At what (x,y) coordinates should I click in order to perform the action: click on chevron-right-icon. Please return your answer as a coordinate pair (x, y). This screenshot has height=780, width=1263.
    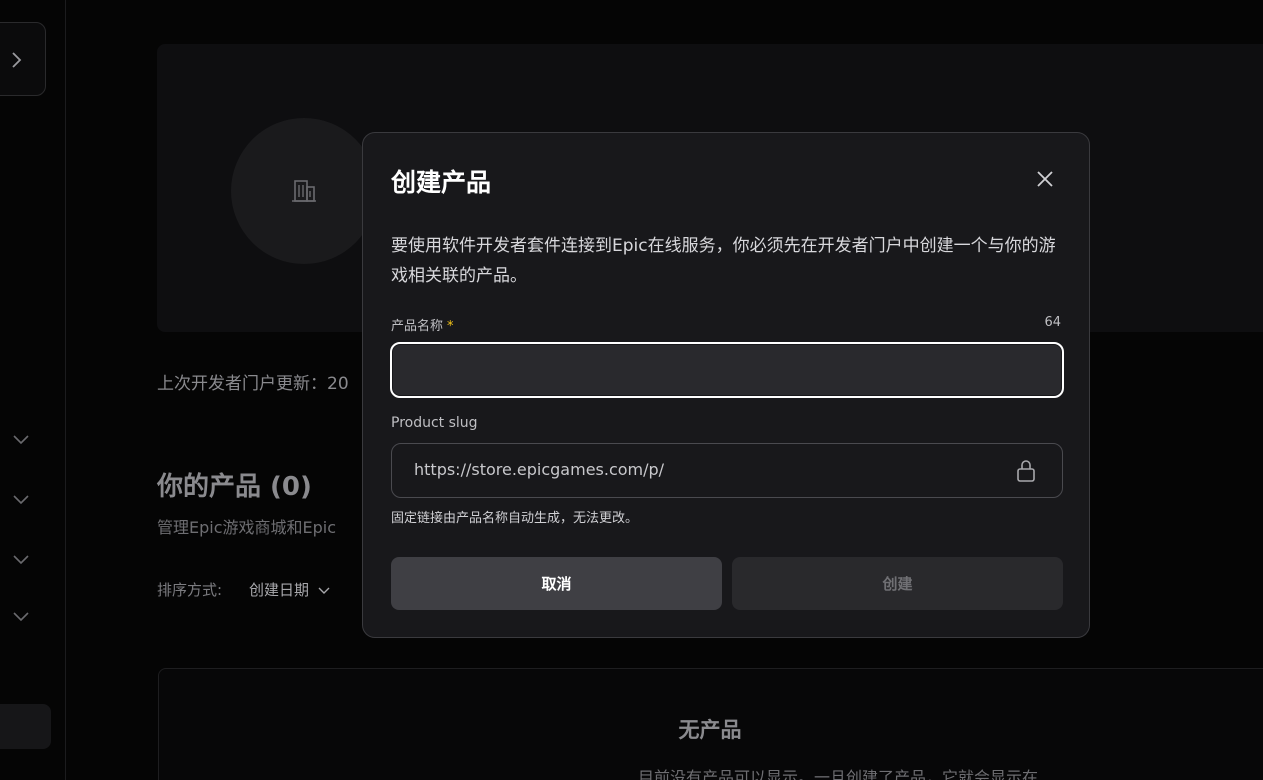
    Looking at the image, I should click on (17, 60).